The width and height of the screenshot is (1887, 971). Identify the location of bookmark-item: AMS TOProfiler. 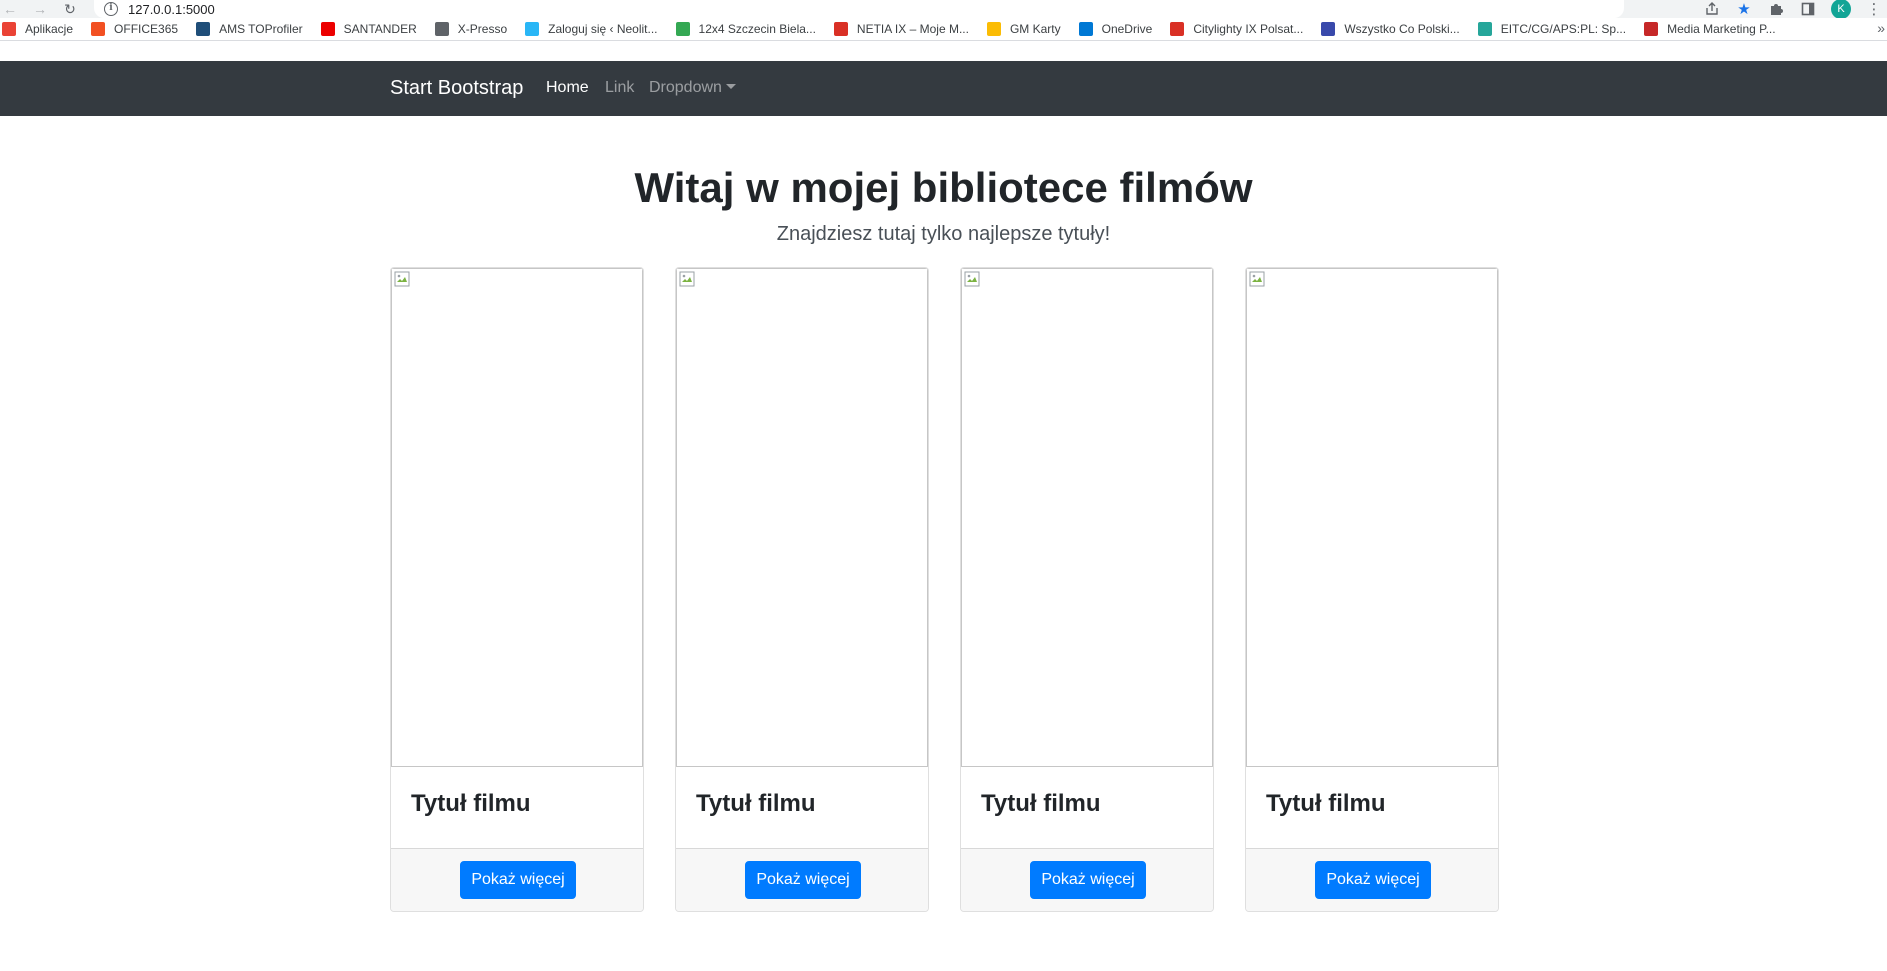
(249, 29).